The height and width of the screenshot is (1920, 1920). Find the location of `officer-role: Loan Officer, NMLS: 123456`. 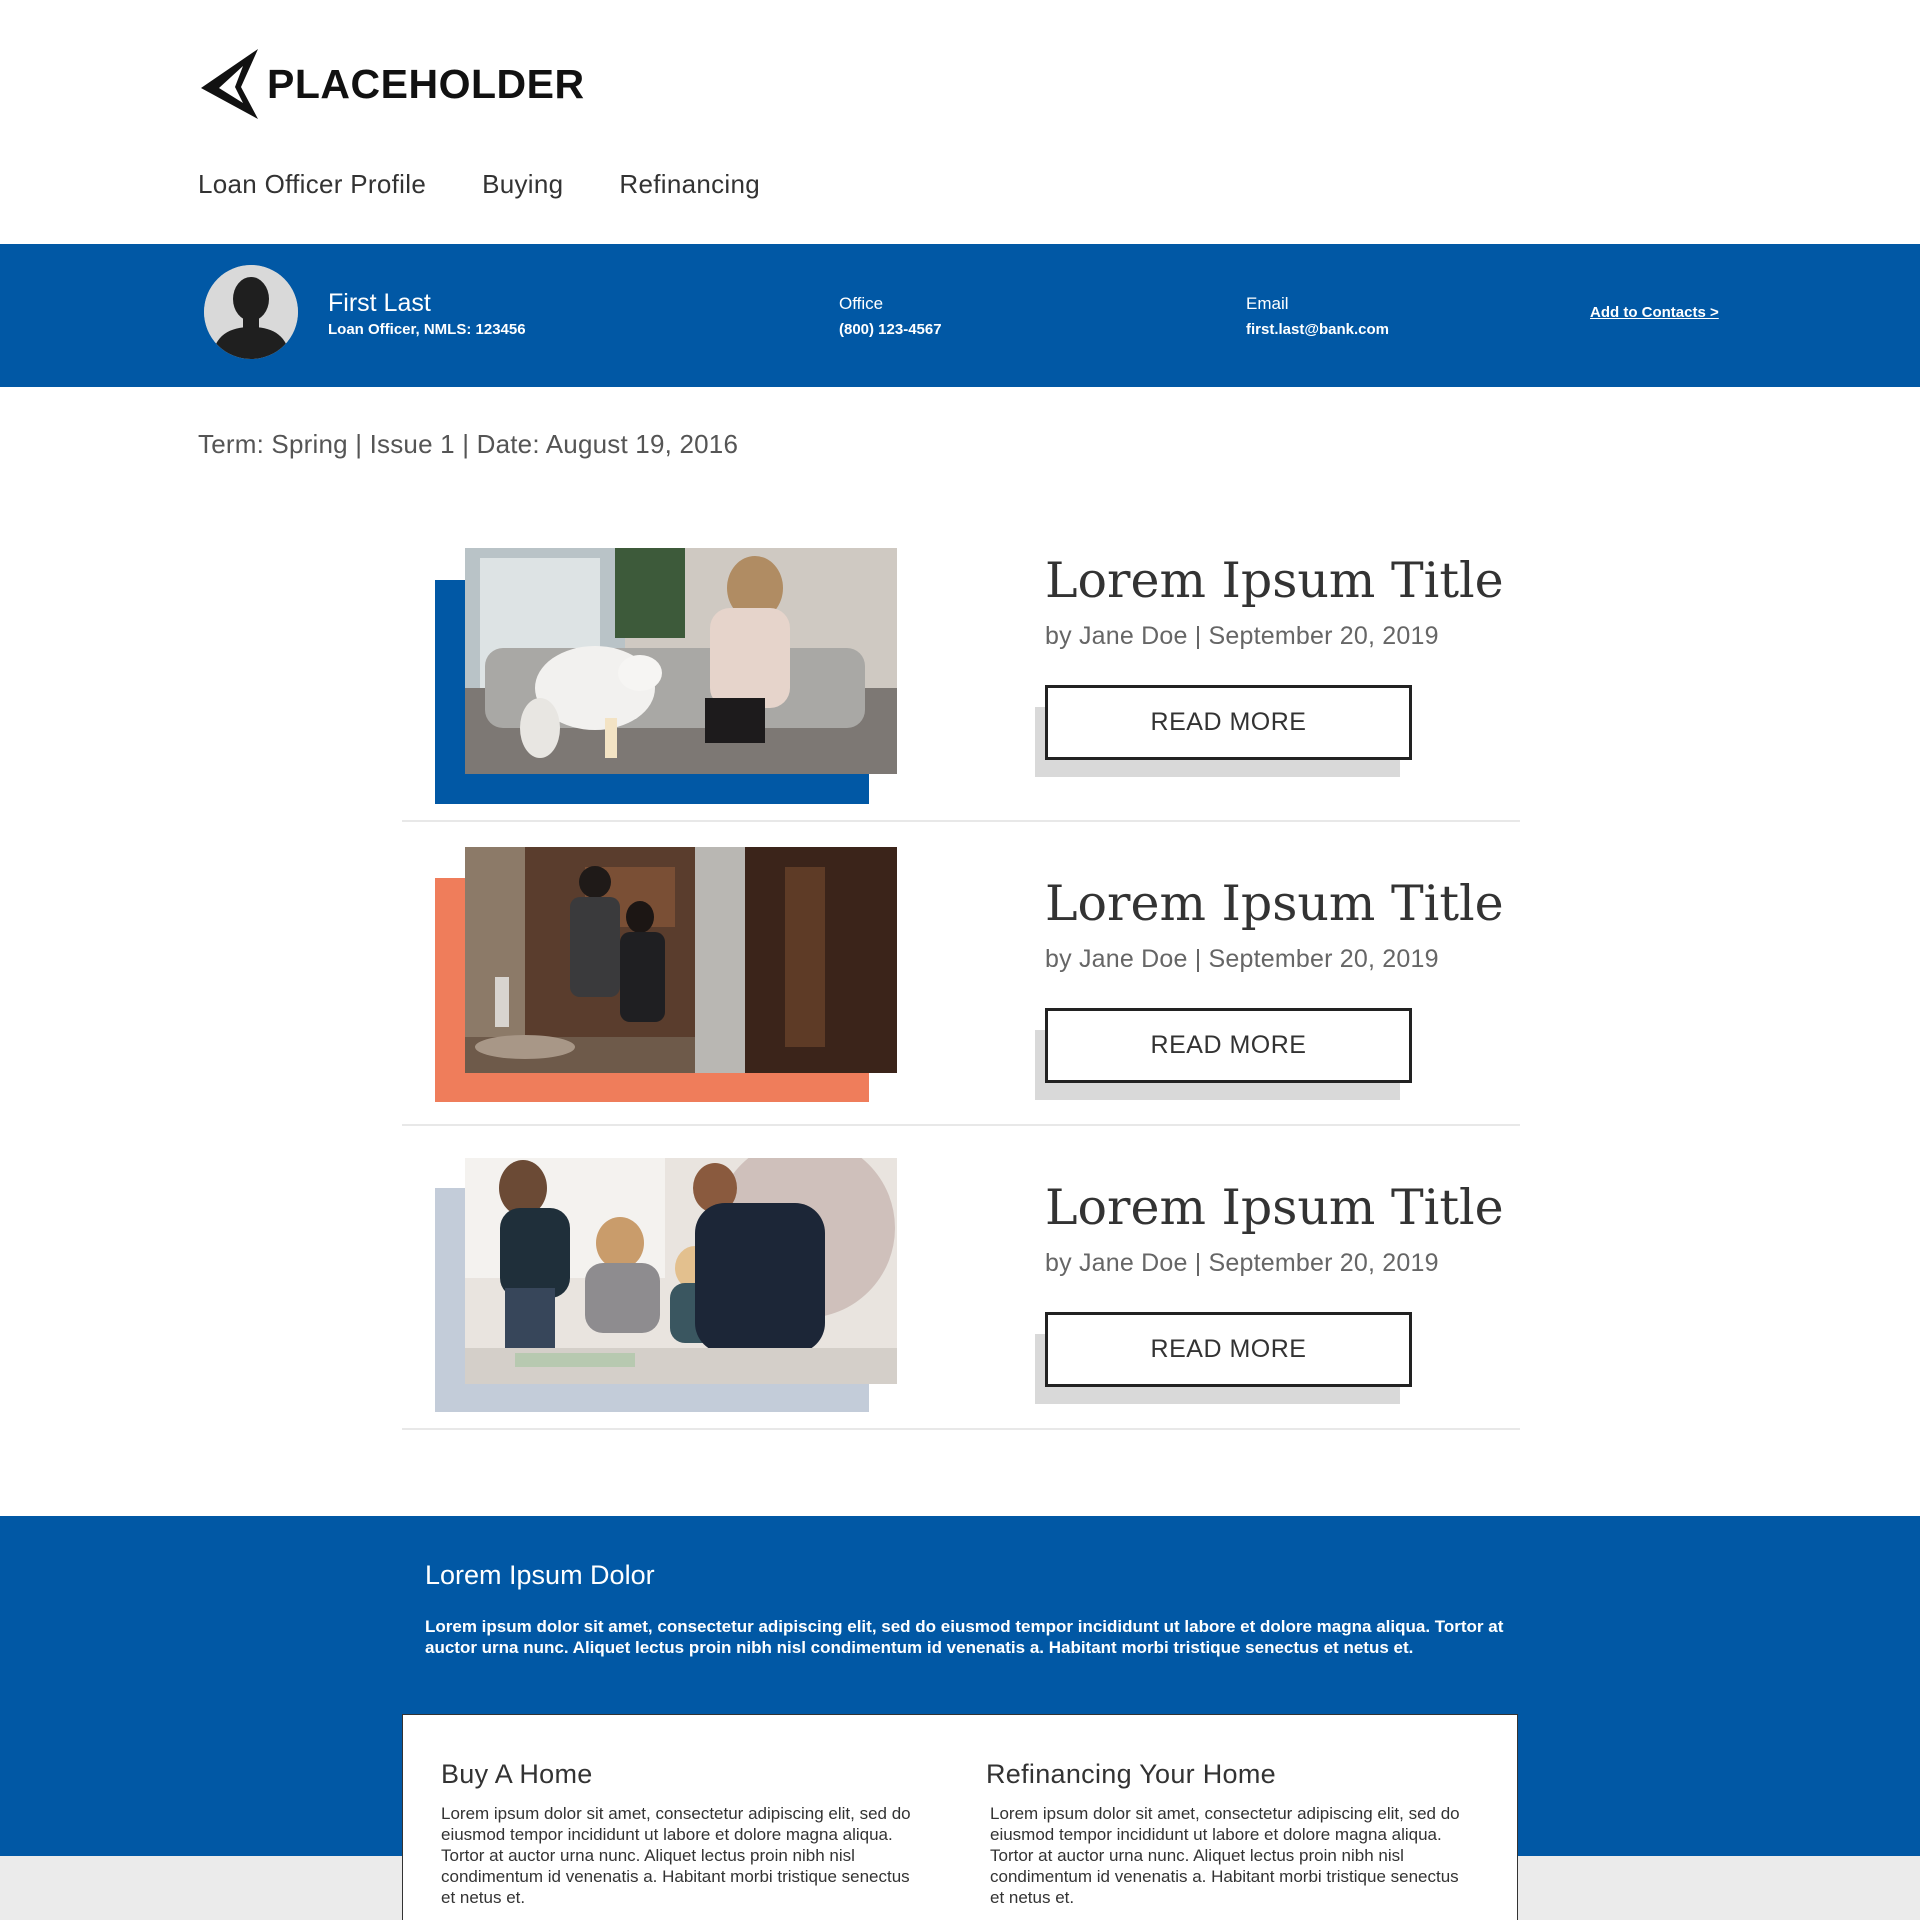

officer-role: Loan Officer, NMLS: 123456 is located at coordinates (427, 329).